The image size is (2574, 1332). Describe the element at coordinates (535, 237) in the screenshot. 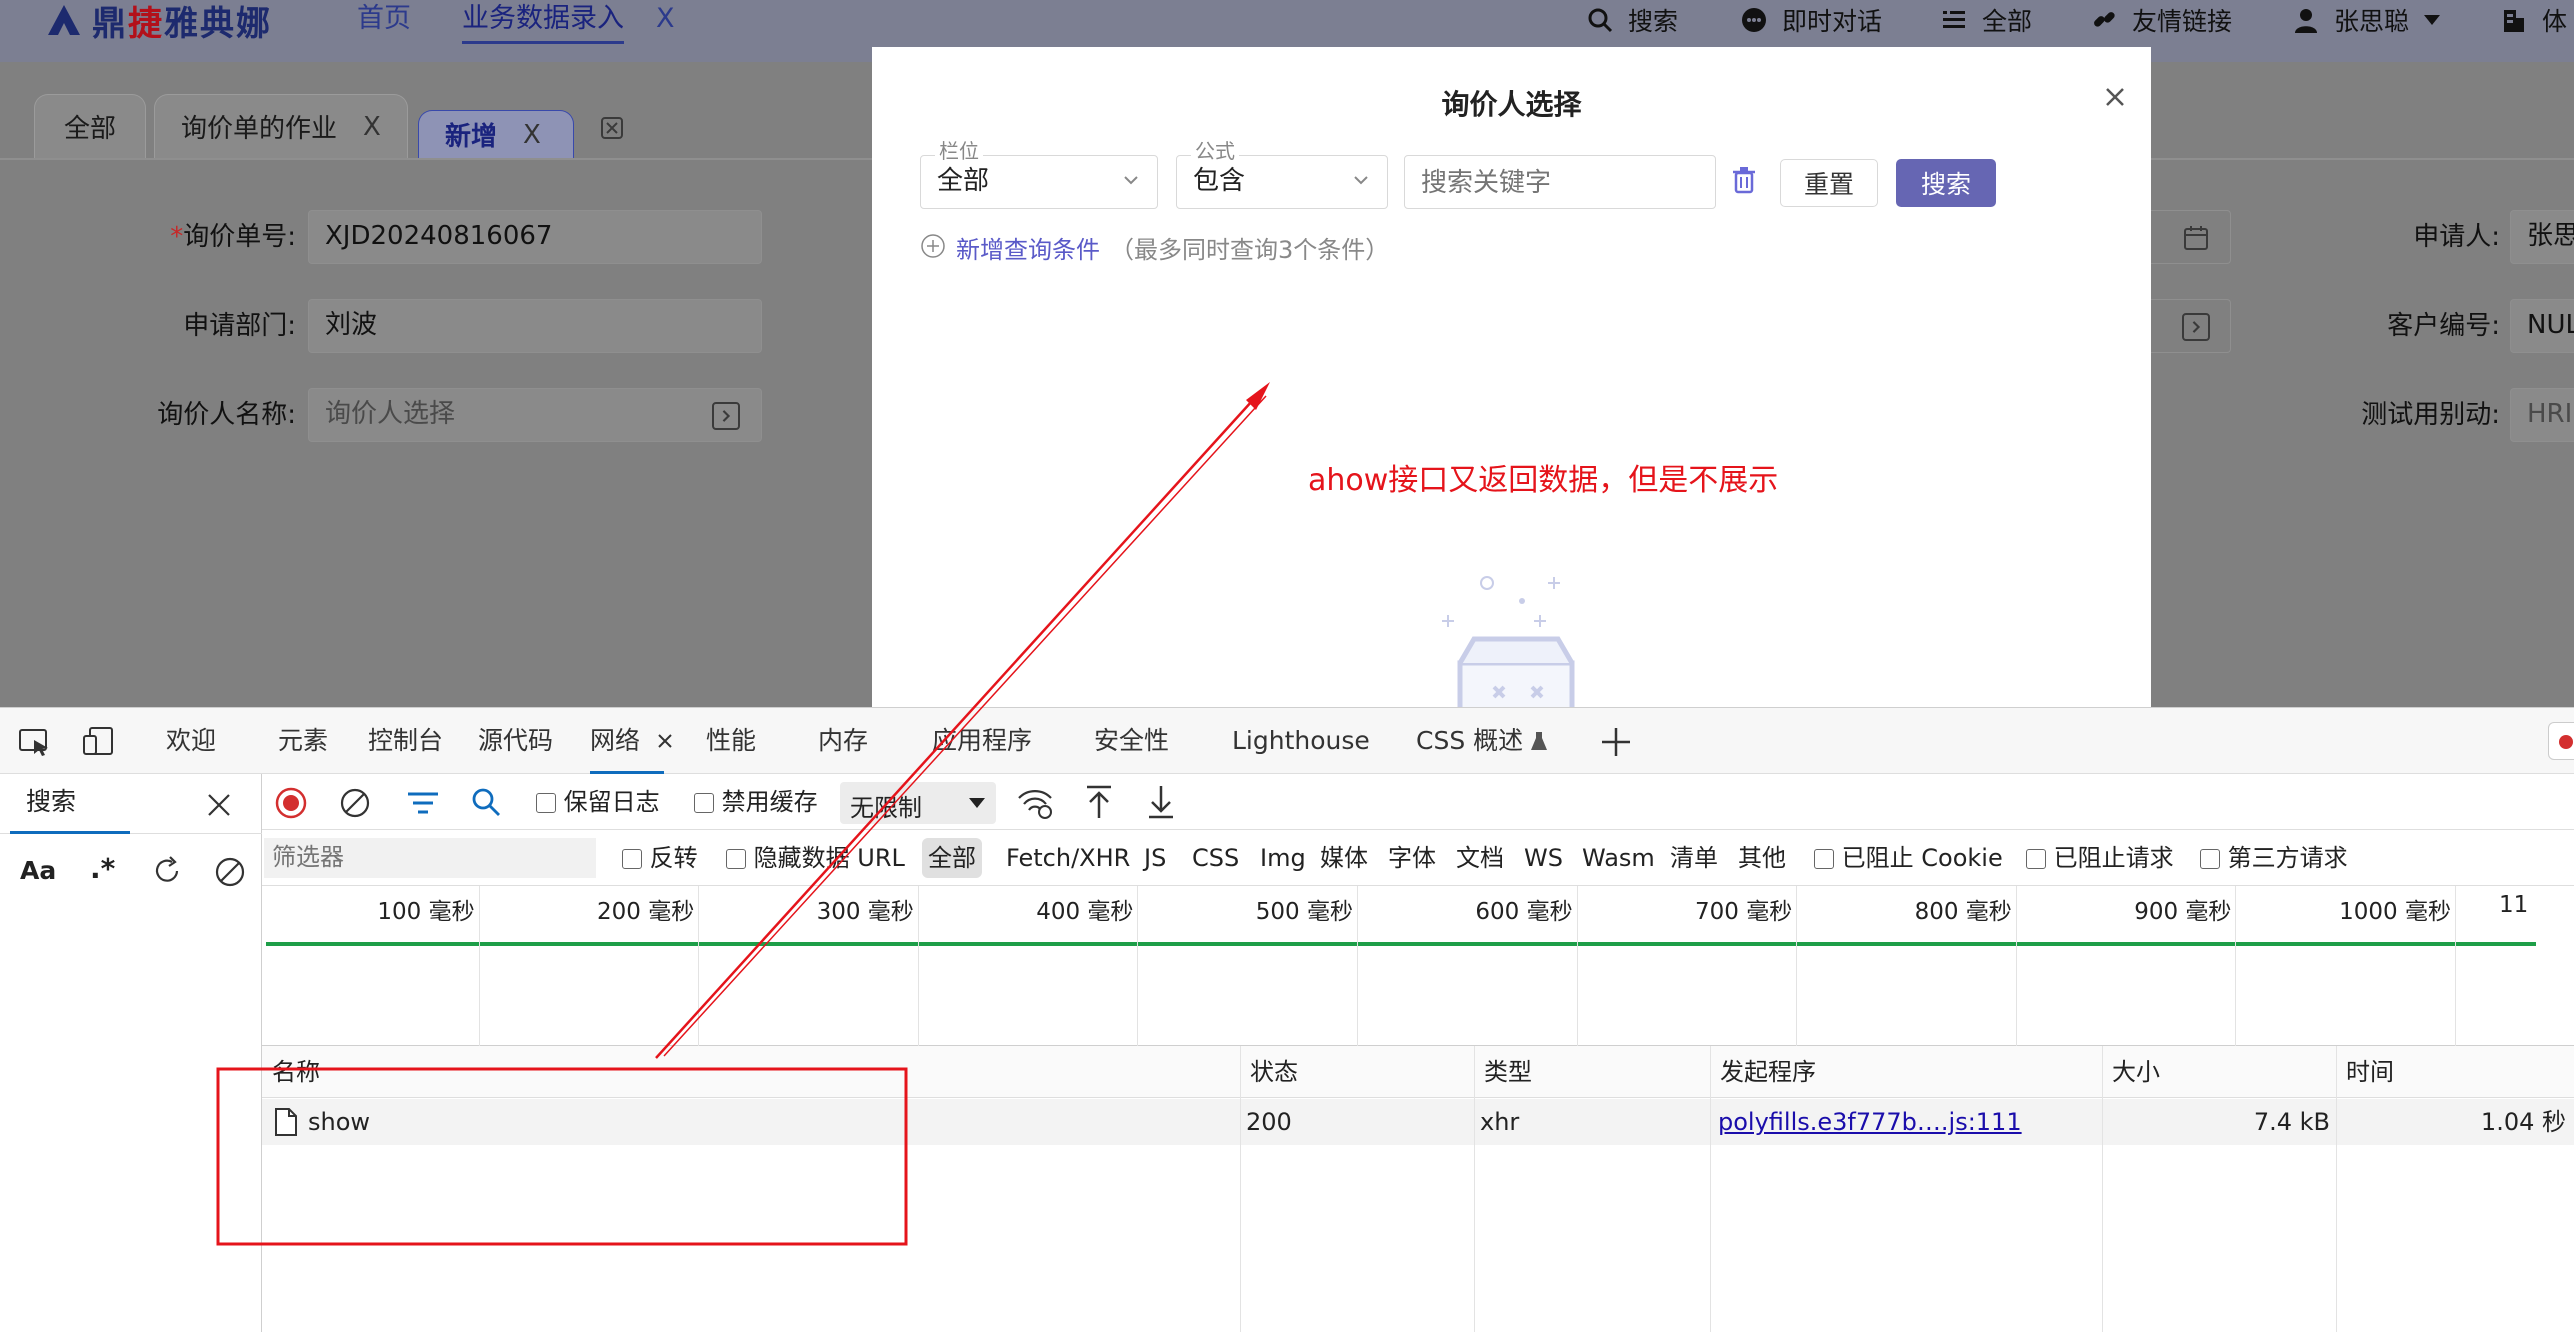

I see `inquiry-no-field: XJD20240816067` at that location.